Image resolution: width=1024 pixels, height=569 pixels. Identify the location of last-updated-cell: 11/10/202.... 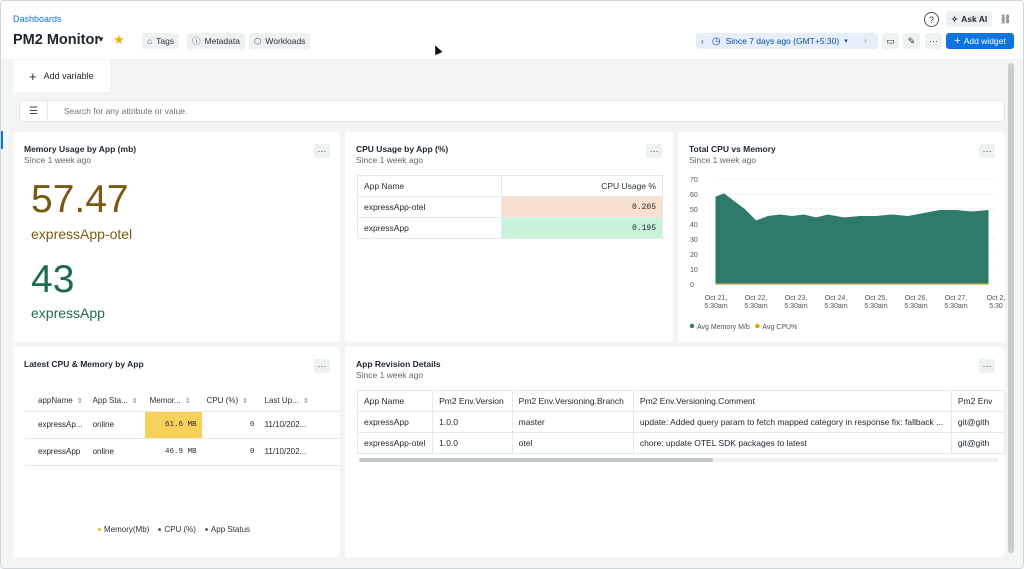
(299, 452).